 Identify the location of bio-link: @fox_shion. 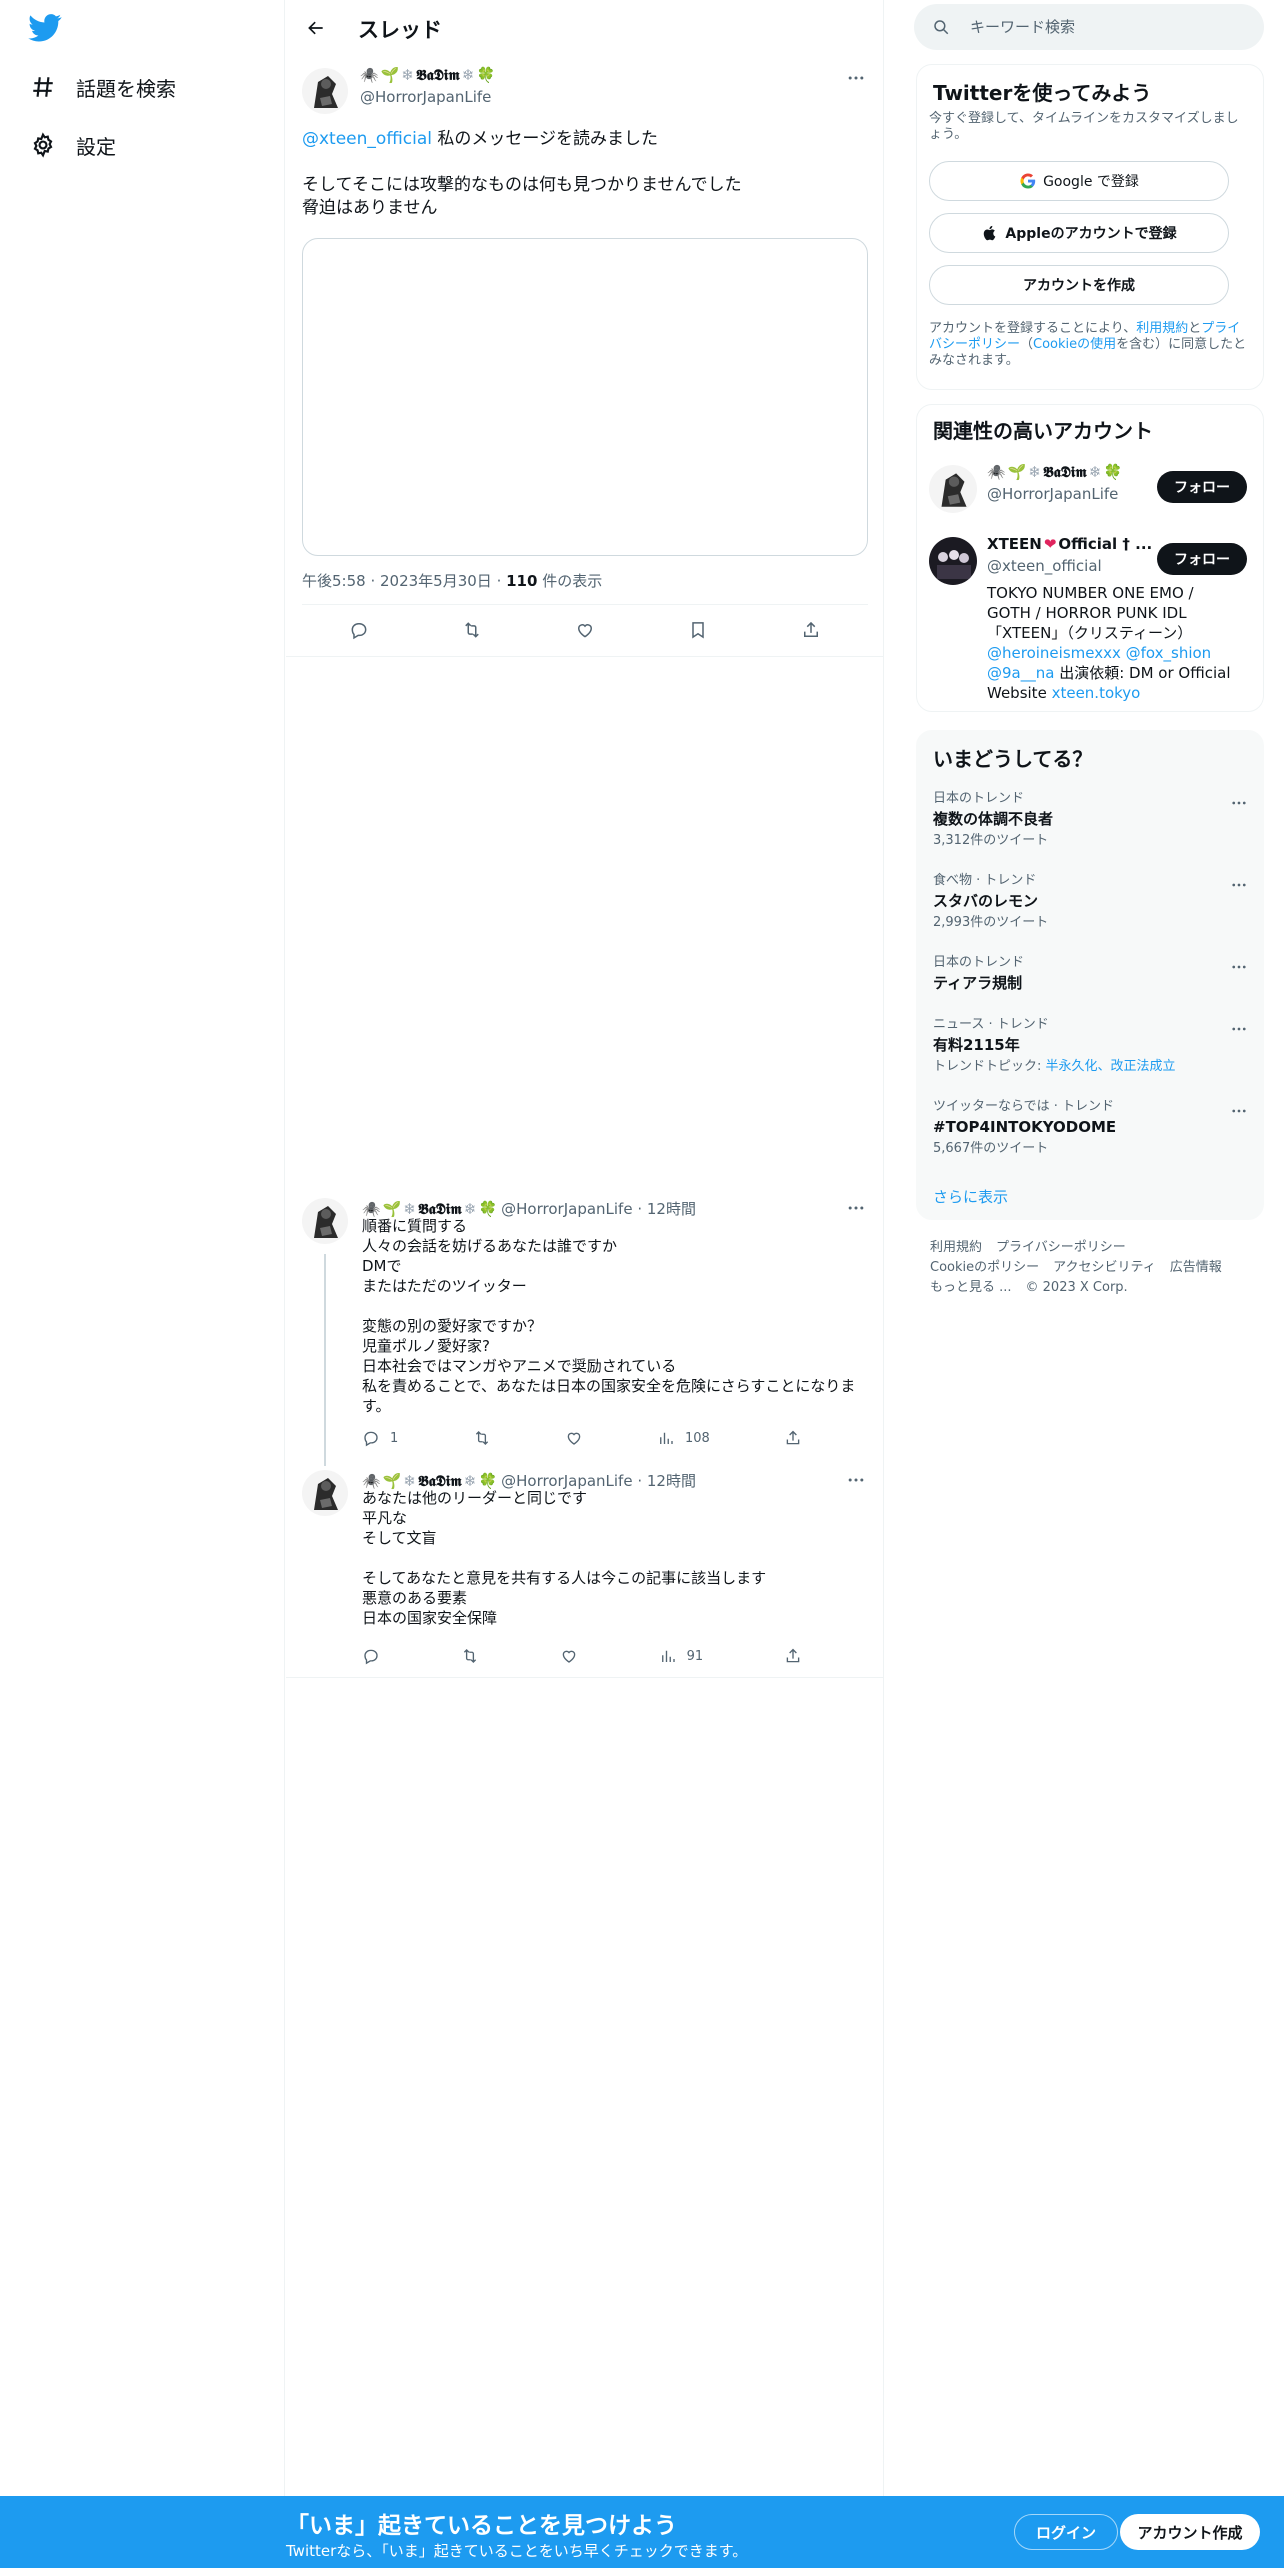
(1169, 653).